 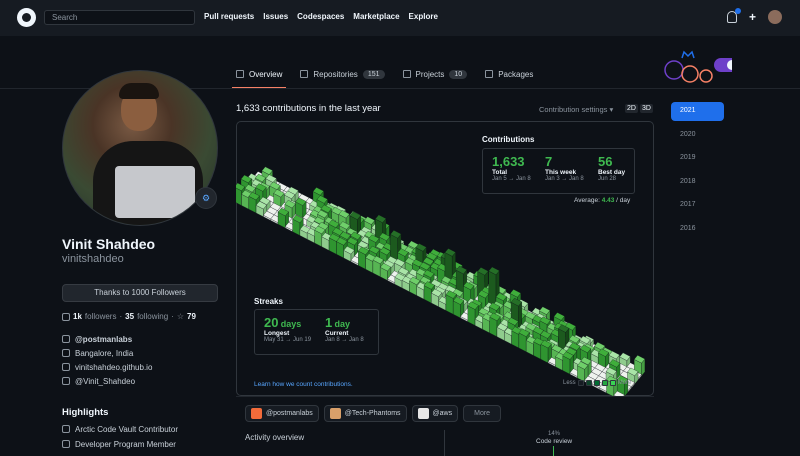 I want to click on view-toggle: 2D 3D, so click(x=639, y=108).